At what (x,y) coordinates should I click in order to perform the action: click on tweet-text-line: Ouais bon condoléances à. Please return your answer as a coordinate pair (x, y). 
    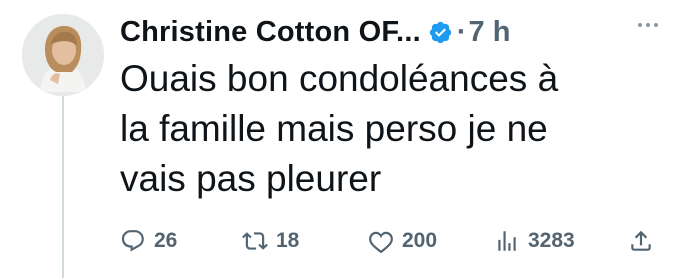
    Looking at the image, I should click on (339, 78).